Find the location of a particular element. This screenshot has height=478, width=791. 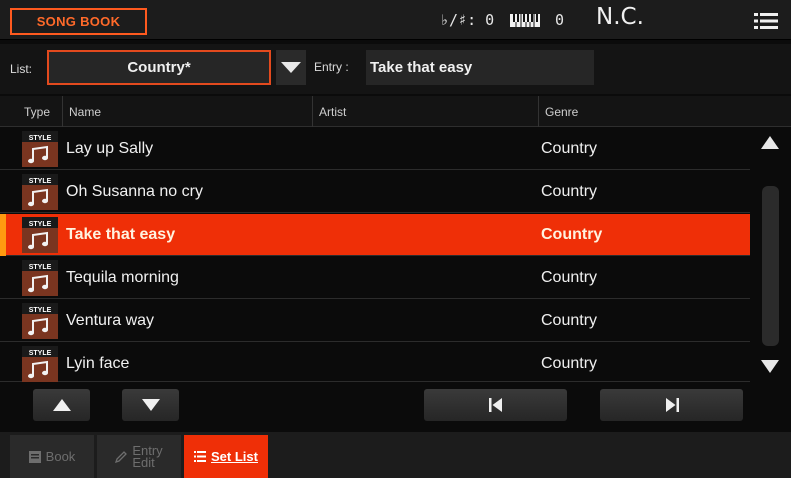

list-label: List: is located at coordinates (21, 69).